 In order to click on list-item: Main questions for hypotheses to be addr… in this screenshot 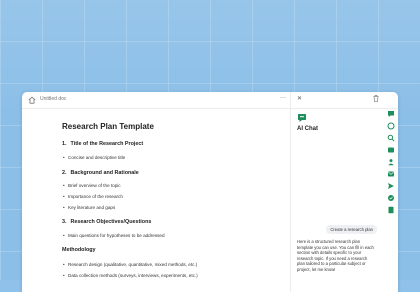, I will do `click(114, 235)`.